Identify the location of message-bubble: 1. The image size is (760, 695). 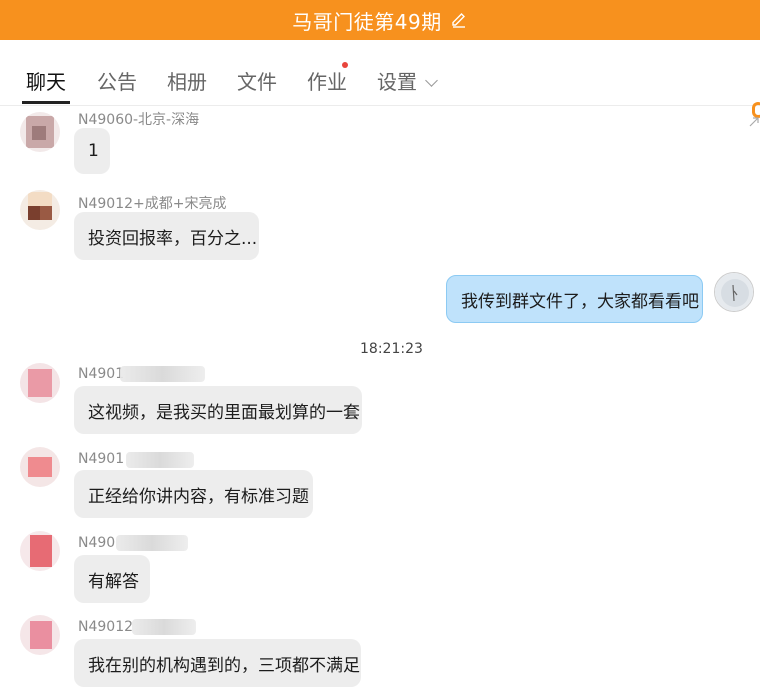
(92, 151).